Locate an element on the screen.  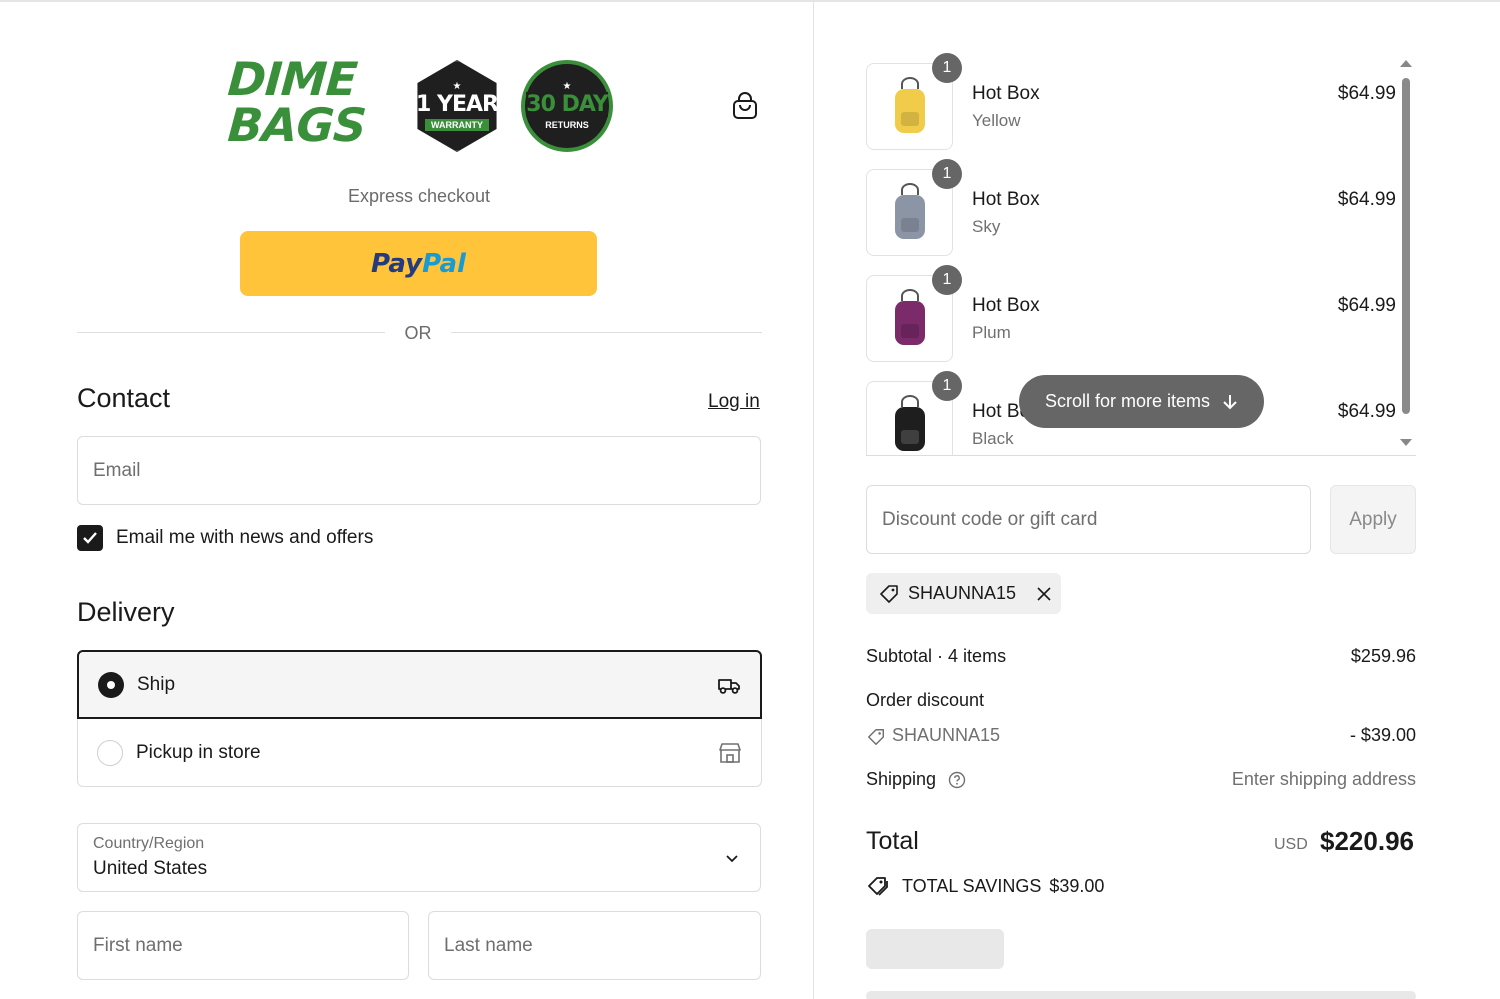
total-savings: TOTAL SAVINGS $39.00 is located at coordinates (985, 886).